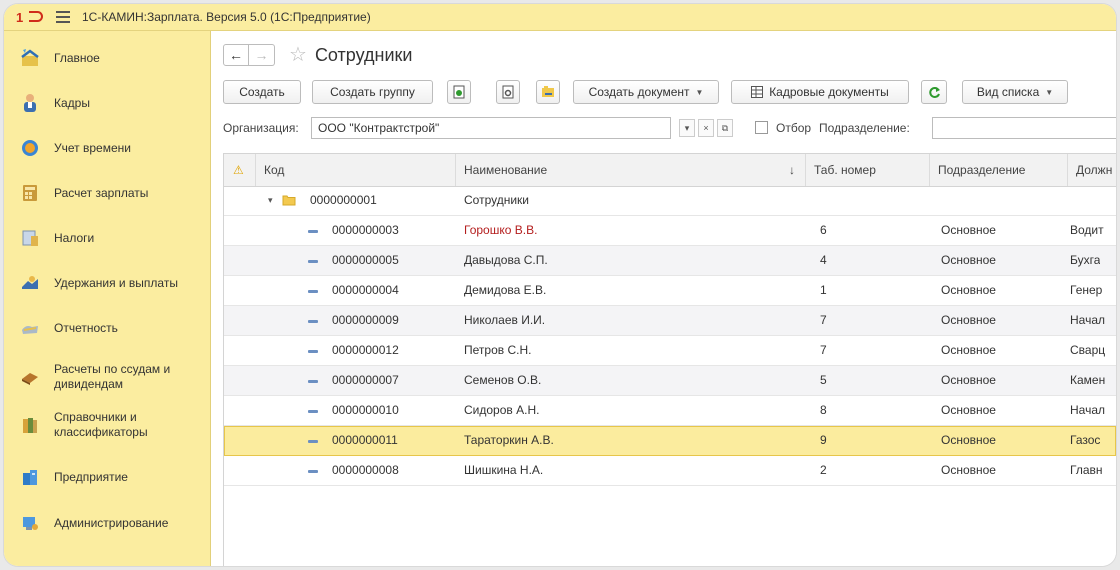 The width and height of the screenshot is (1120, 570). I want to click on table-row: 0000000003 Горошко В.В. 6 Основное Водит, so click(670, 231).